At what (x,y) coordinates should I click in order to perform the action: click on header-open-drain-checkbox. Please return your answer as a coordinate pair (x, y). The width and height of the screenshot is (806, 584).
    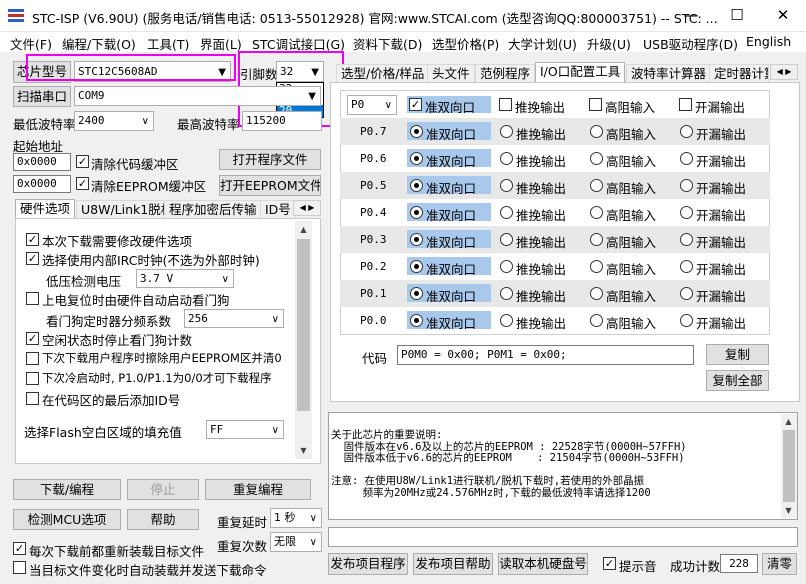
    Looking at the image, I should click on (685, 104).